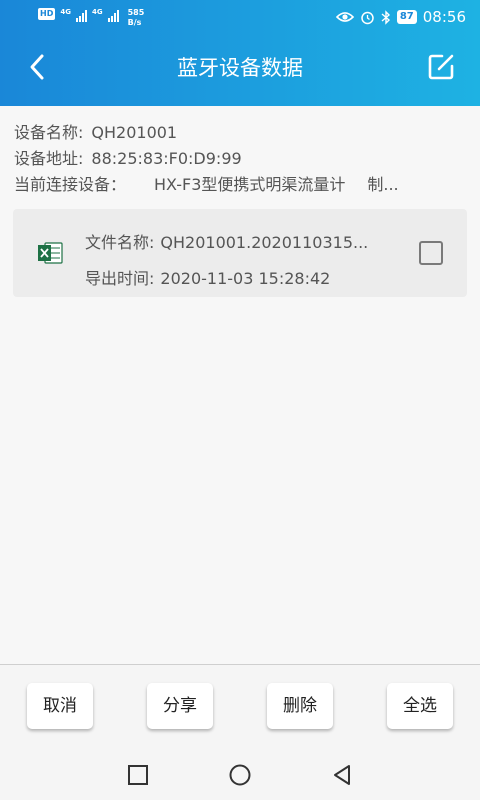  Describe the element at coordinates (367, 17) in the screenshot. I see `alarm-clock-icon` at that location.